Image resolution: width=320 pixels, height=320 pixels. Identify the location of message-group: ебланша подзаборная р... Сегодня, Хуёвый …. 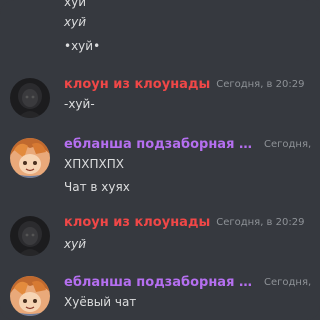
(160, 297).